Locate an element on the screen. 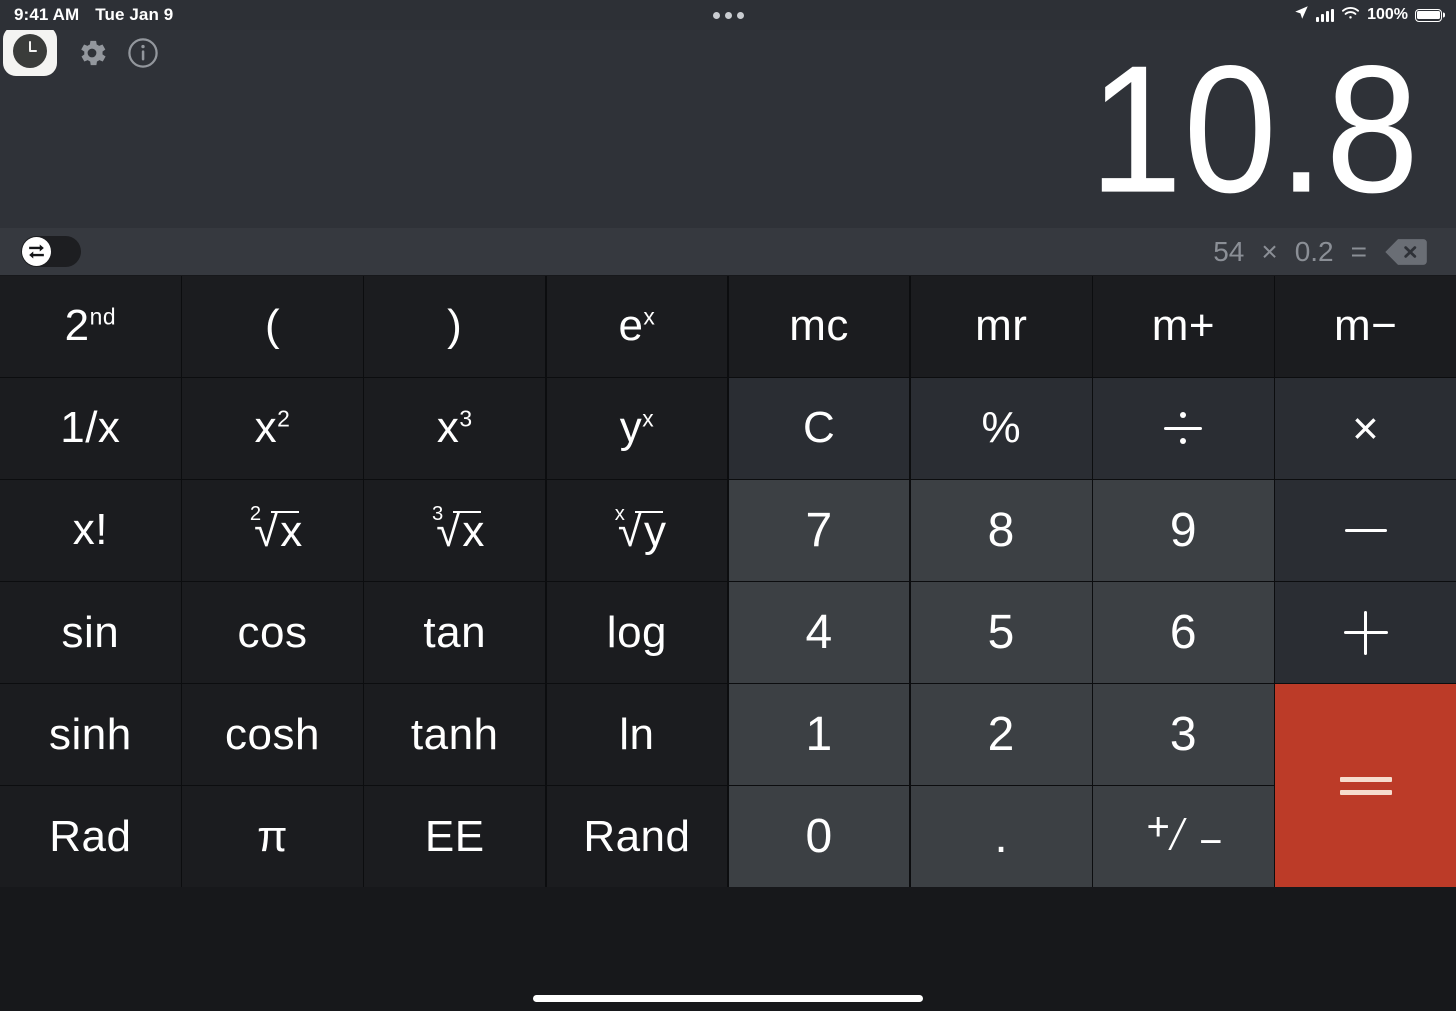 The image size is (1456, 1011). history-button is located at coordinates (30, 51).